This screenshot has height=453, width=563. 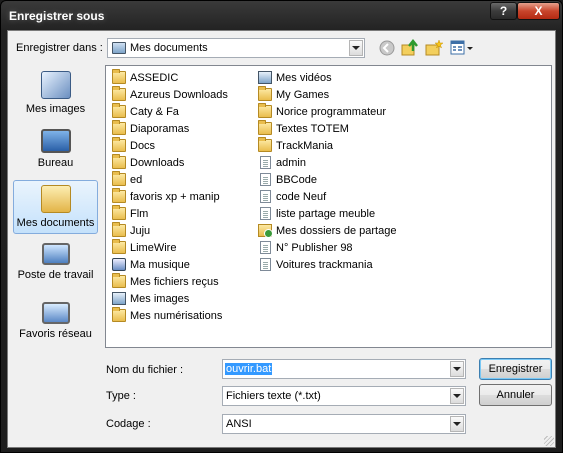 I want to click on file-item: Voitures trackmania, so click(x=315, y=264).